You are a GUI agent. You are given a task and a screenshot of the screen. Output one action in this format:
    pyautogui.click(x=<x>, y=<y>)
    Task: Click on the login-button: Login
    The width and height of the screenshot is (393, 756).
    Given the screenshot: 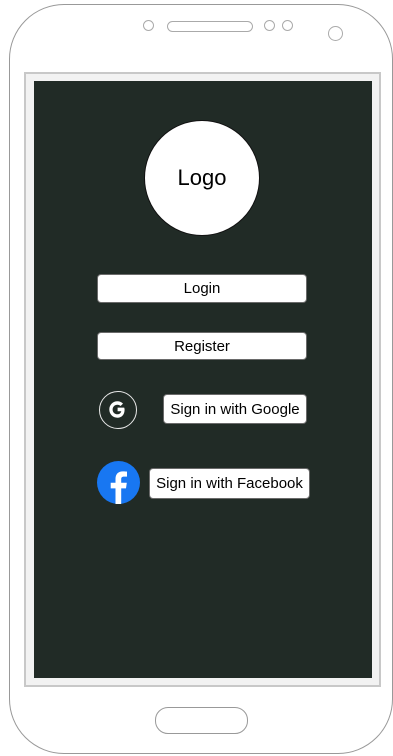 What is the action you would take?
    pyautogui.click(x=202, y=288)
    